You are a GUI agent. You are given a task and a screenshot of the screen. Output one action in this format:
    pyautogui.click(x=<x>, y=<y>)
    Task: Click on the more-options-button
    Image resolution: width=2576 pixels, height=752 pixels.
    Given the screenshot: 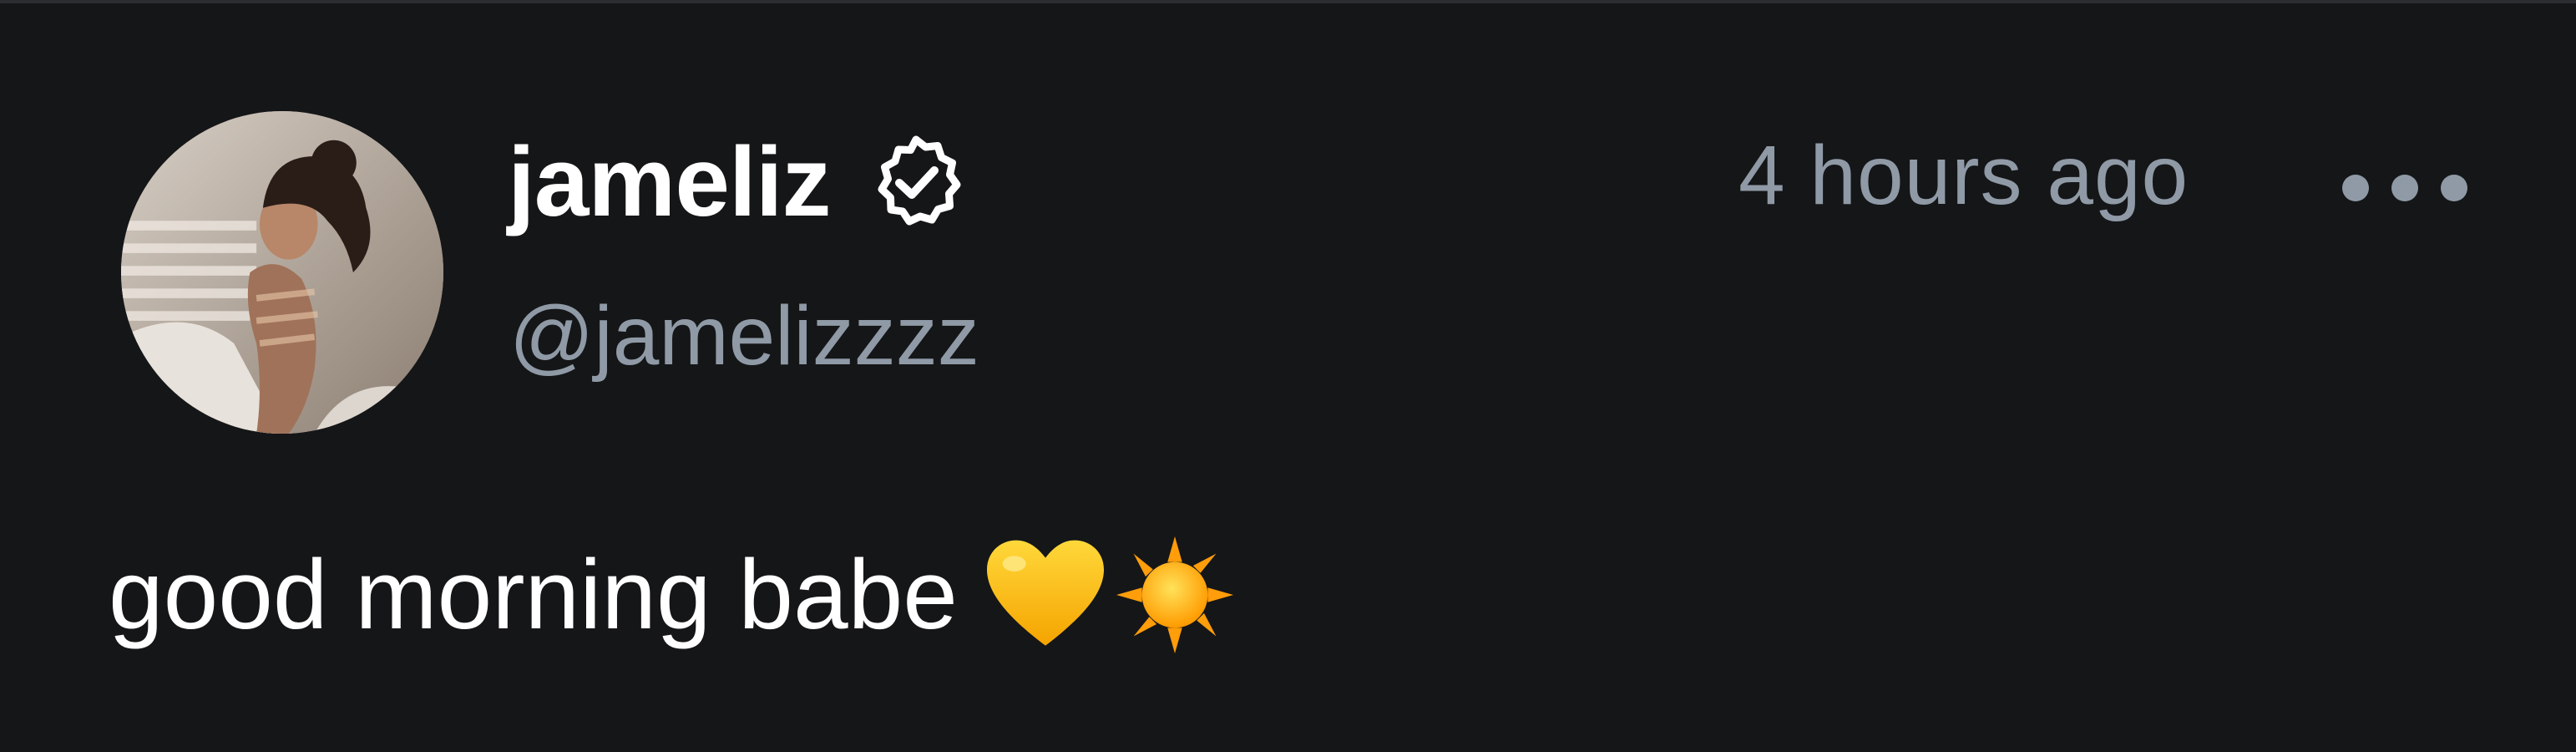 What is the action you would take?
    pyautogui.click(x=2404, y=188)
    